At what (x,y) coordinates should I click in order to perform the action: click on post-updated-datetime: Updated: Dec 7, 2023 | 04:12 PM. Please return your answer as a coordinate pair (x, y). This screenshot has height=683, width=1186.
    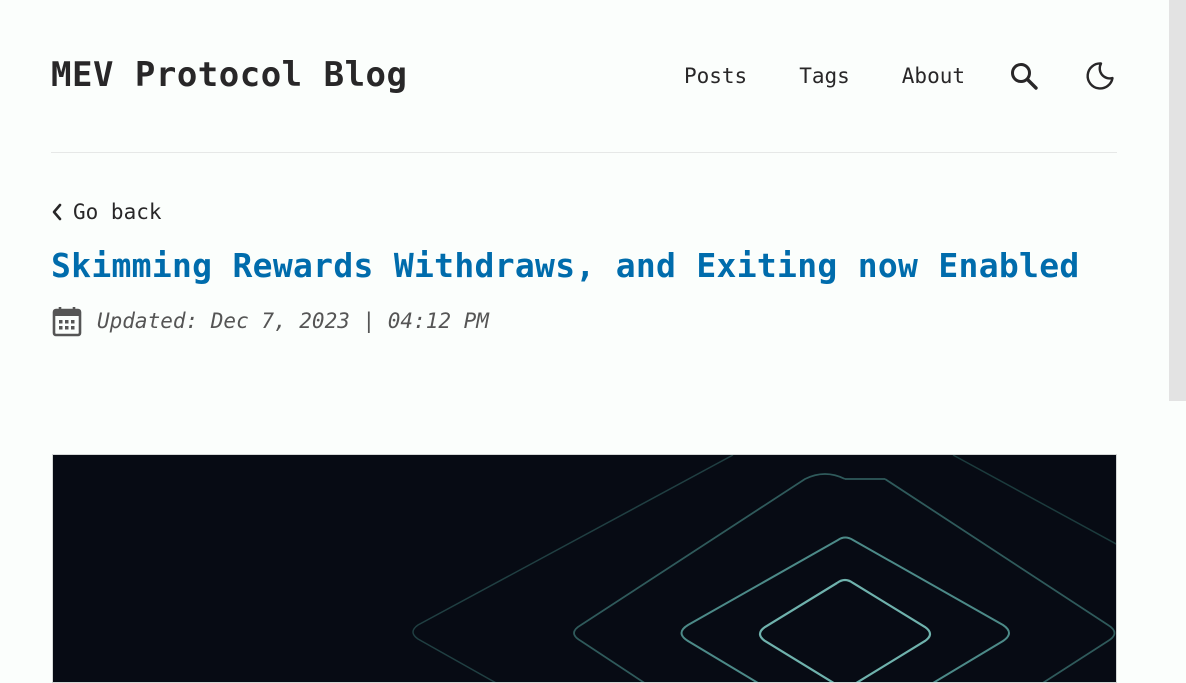
    Looking at the image, I should click on (293, 321).